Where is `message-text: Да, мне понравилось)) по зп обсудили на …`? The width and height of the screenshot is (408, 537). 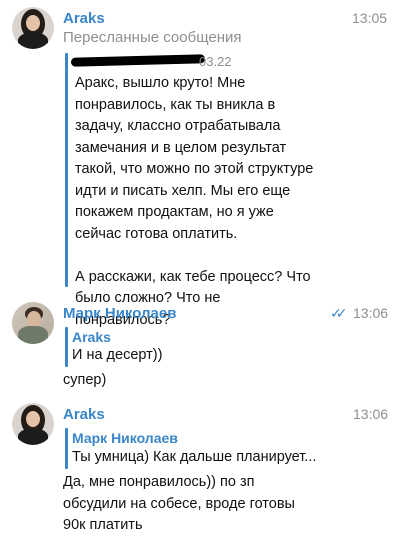 message-text: Да, мне понравилось)) по зп обсудили на … is located at coordinates (179, 503).